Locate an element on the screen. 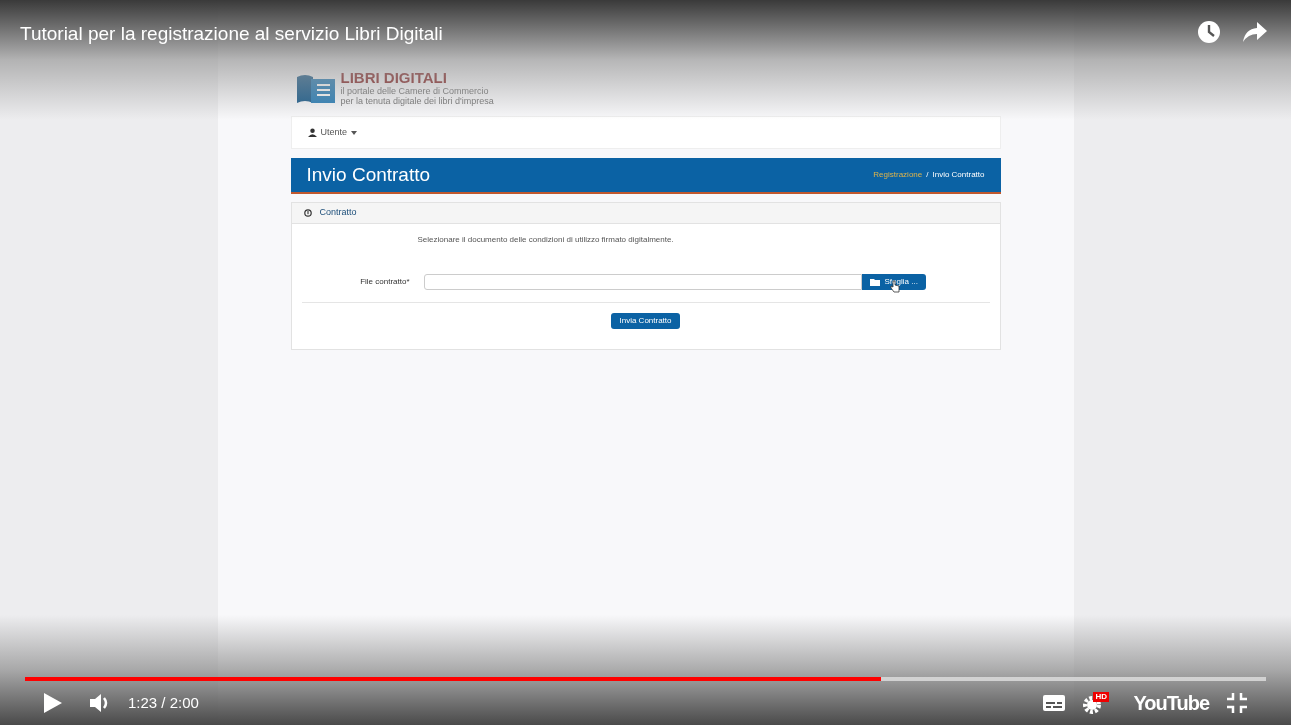  exit-fullscreen-icon is located at coordinates (1237, 703).